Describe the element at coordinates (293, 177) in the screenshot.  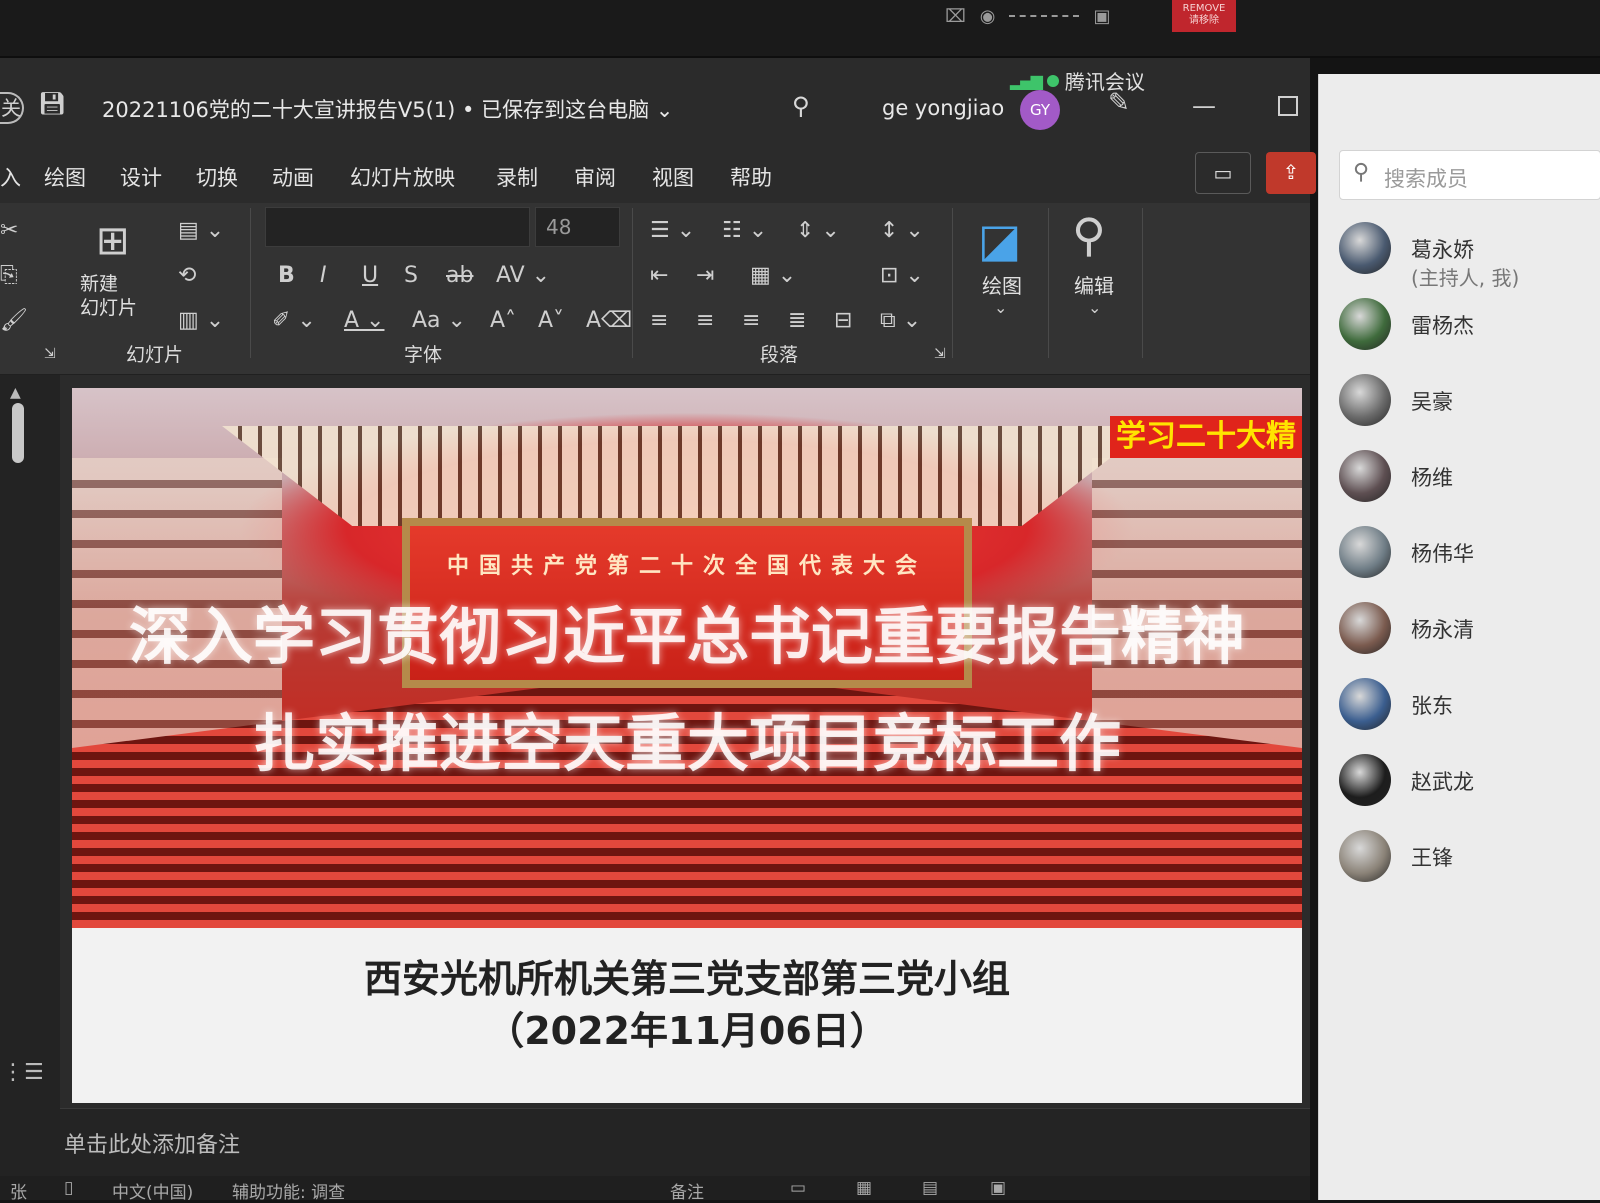
I see `tab-animations: 动画` at that location.